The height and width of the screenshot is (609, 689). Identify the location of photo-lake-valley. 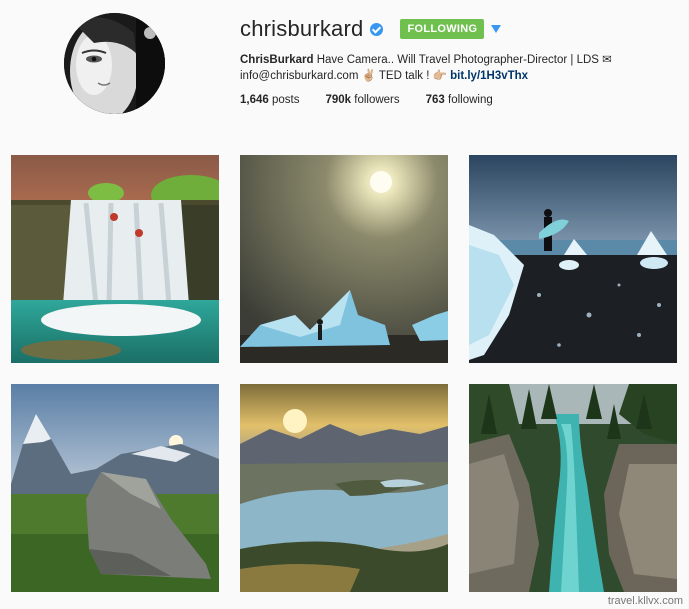
(344, 488).